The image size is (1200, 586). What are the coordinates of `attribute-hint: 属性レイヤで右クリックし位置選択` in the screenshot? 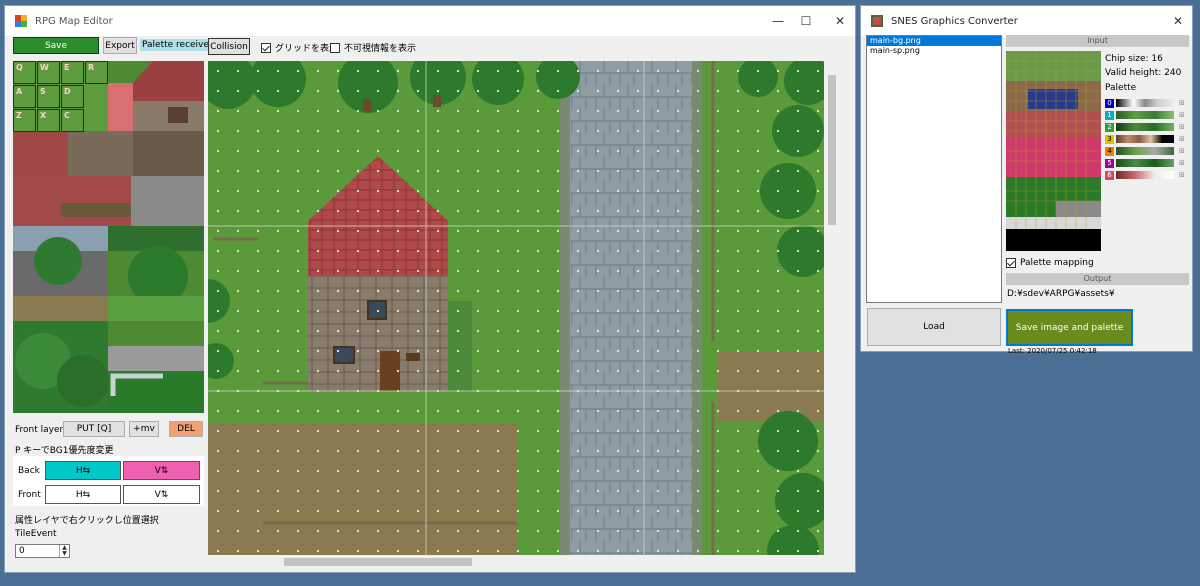 It's located at (87, 521).